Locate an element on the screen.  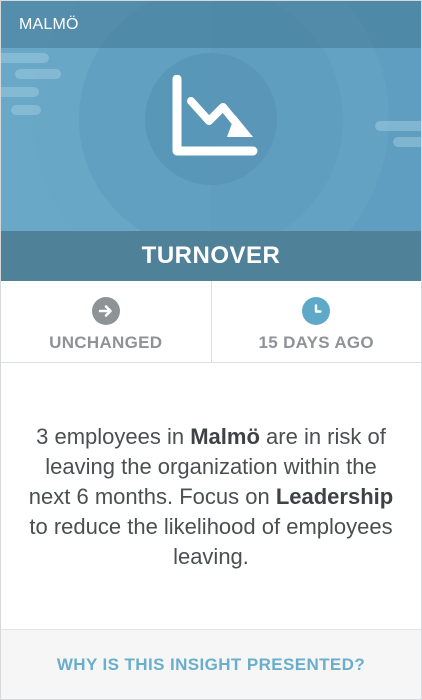
updated-time-label: 15 DAYS AGO is located at coordinates (316, 342).